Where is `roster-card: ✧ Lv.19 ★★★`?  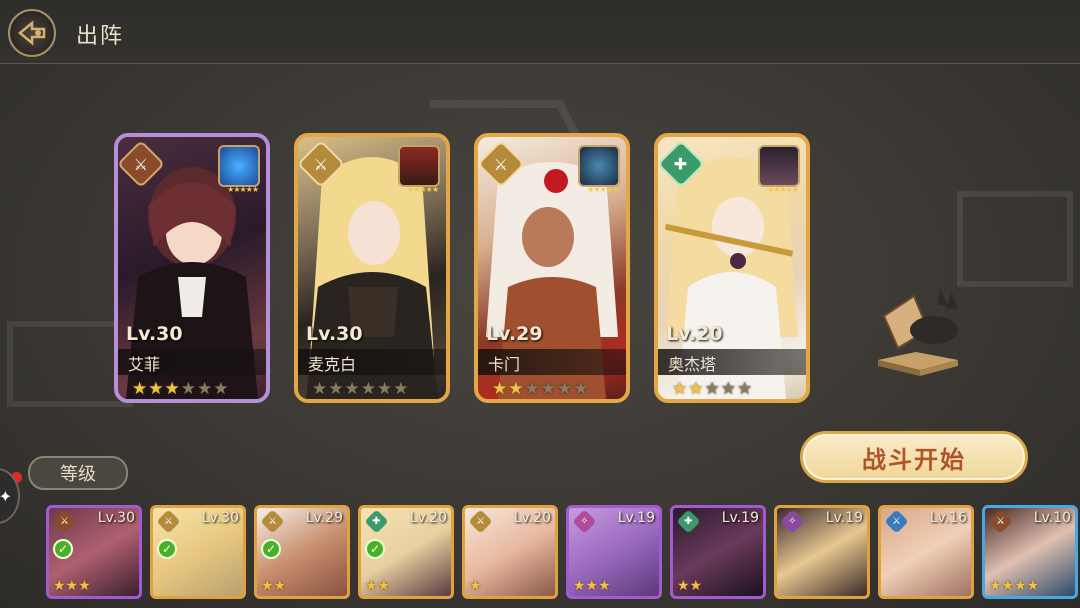
roster-card: ✧ Lv.19 ★★★ is located at coordinates (614, 552).